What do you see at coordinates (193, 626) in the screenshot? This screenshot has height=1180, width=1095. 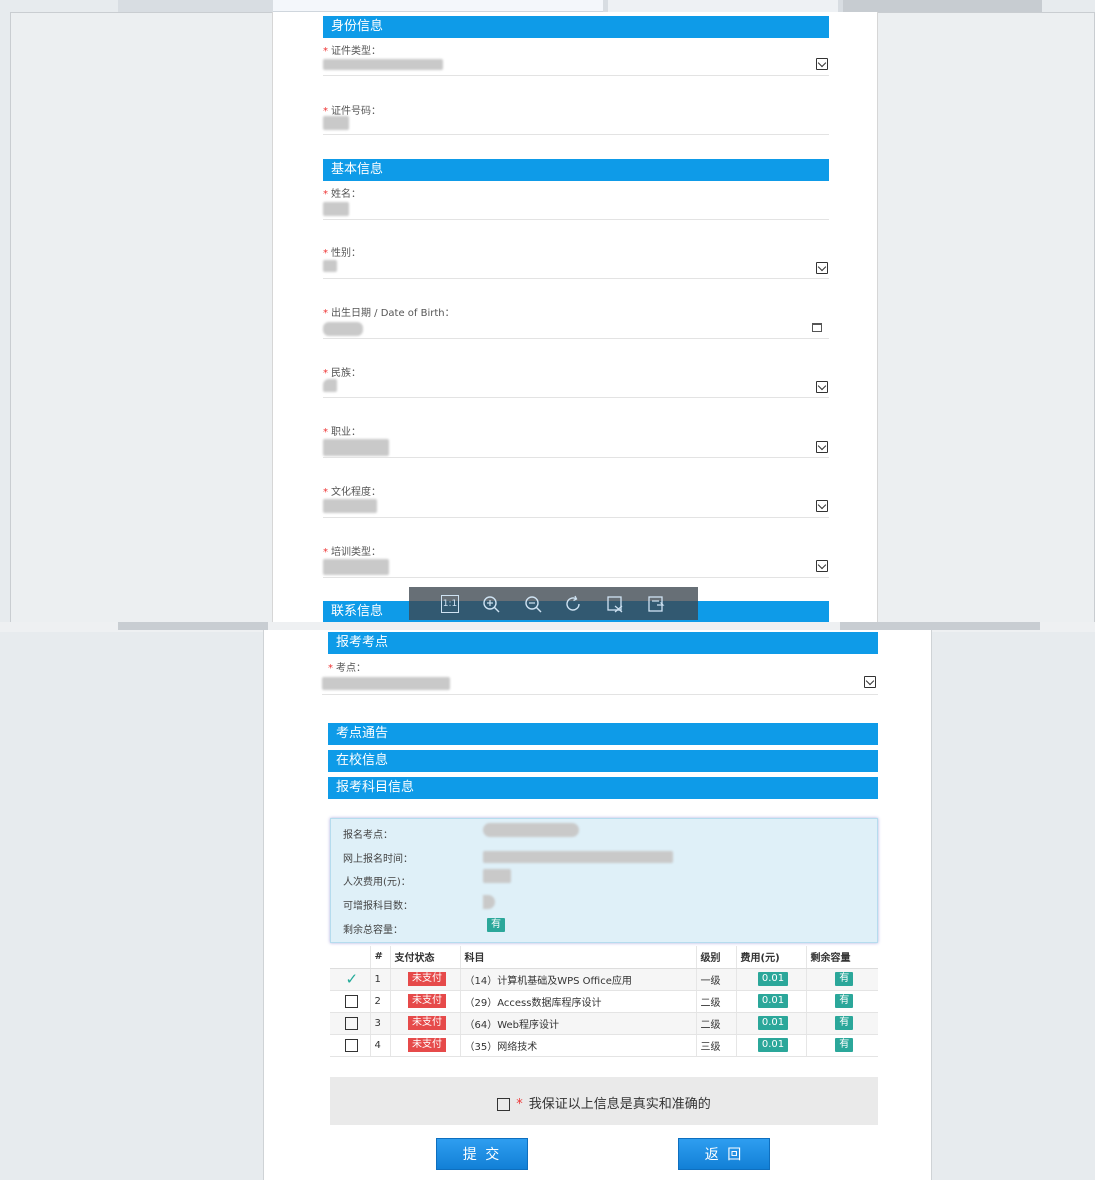 I see `ghost-strip` at bounding box center [193, 626].